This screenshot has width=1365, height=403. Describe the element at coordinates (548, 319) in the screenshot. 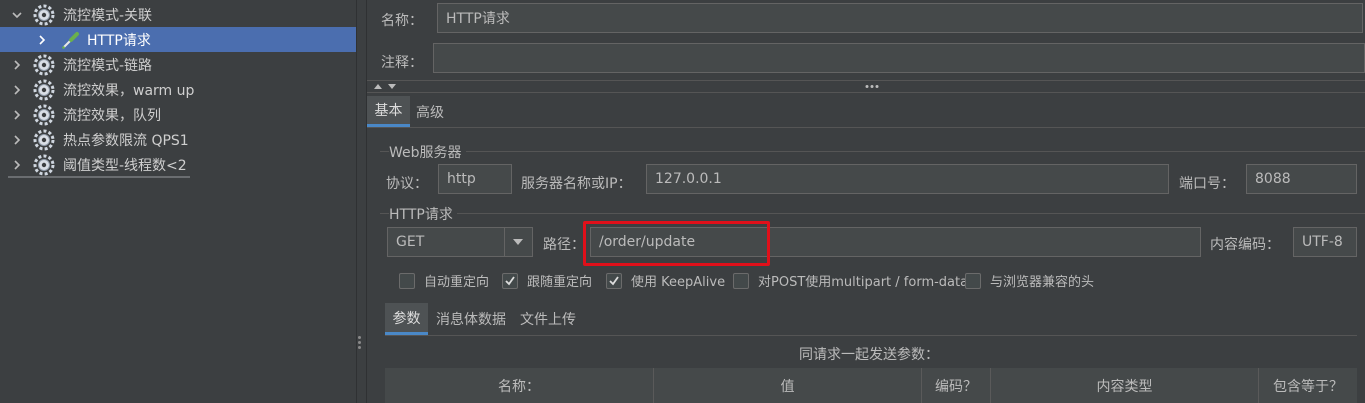

I see `tab-file-upload: 文件上传` at that location.